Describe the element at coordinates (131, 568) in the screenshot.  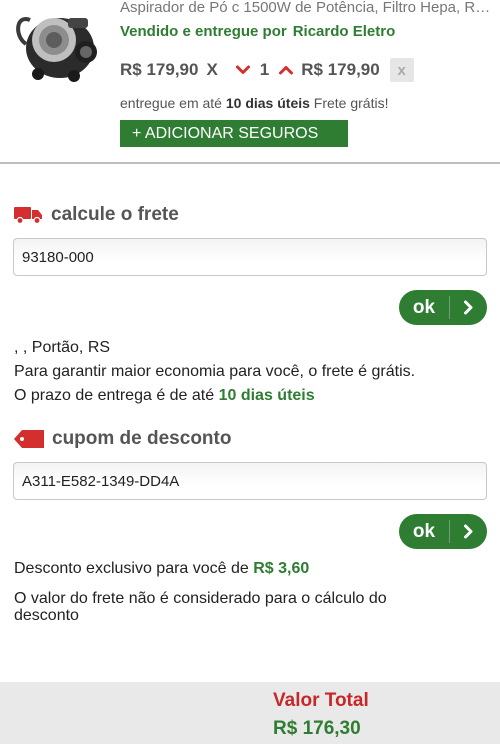
I see `discount-prefix: Desconto exclusivo para você de` at that location.